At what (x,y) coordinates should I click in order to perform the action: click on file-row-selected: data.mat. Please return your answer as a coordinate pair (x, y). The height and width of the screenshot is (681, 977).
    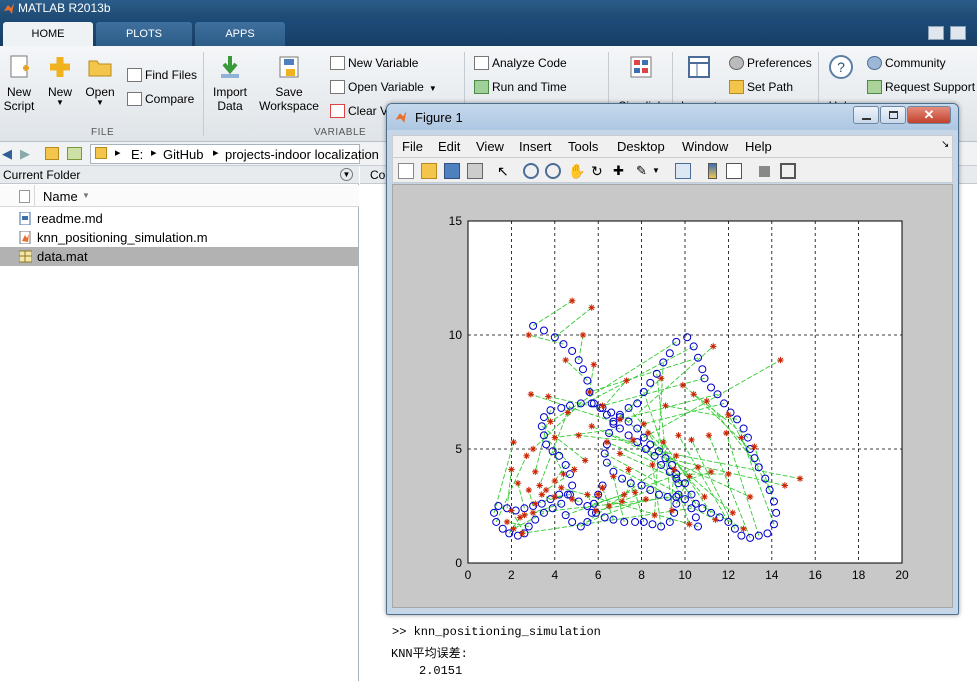
    Looking at the image, I should click on (179, 256).